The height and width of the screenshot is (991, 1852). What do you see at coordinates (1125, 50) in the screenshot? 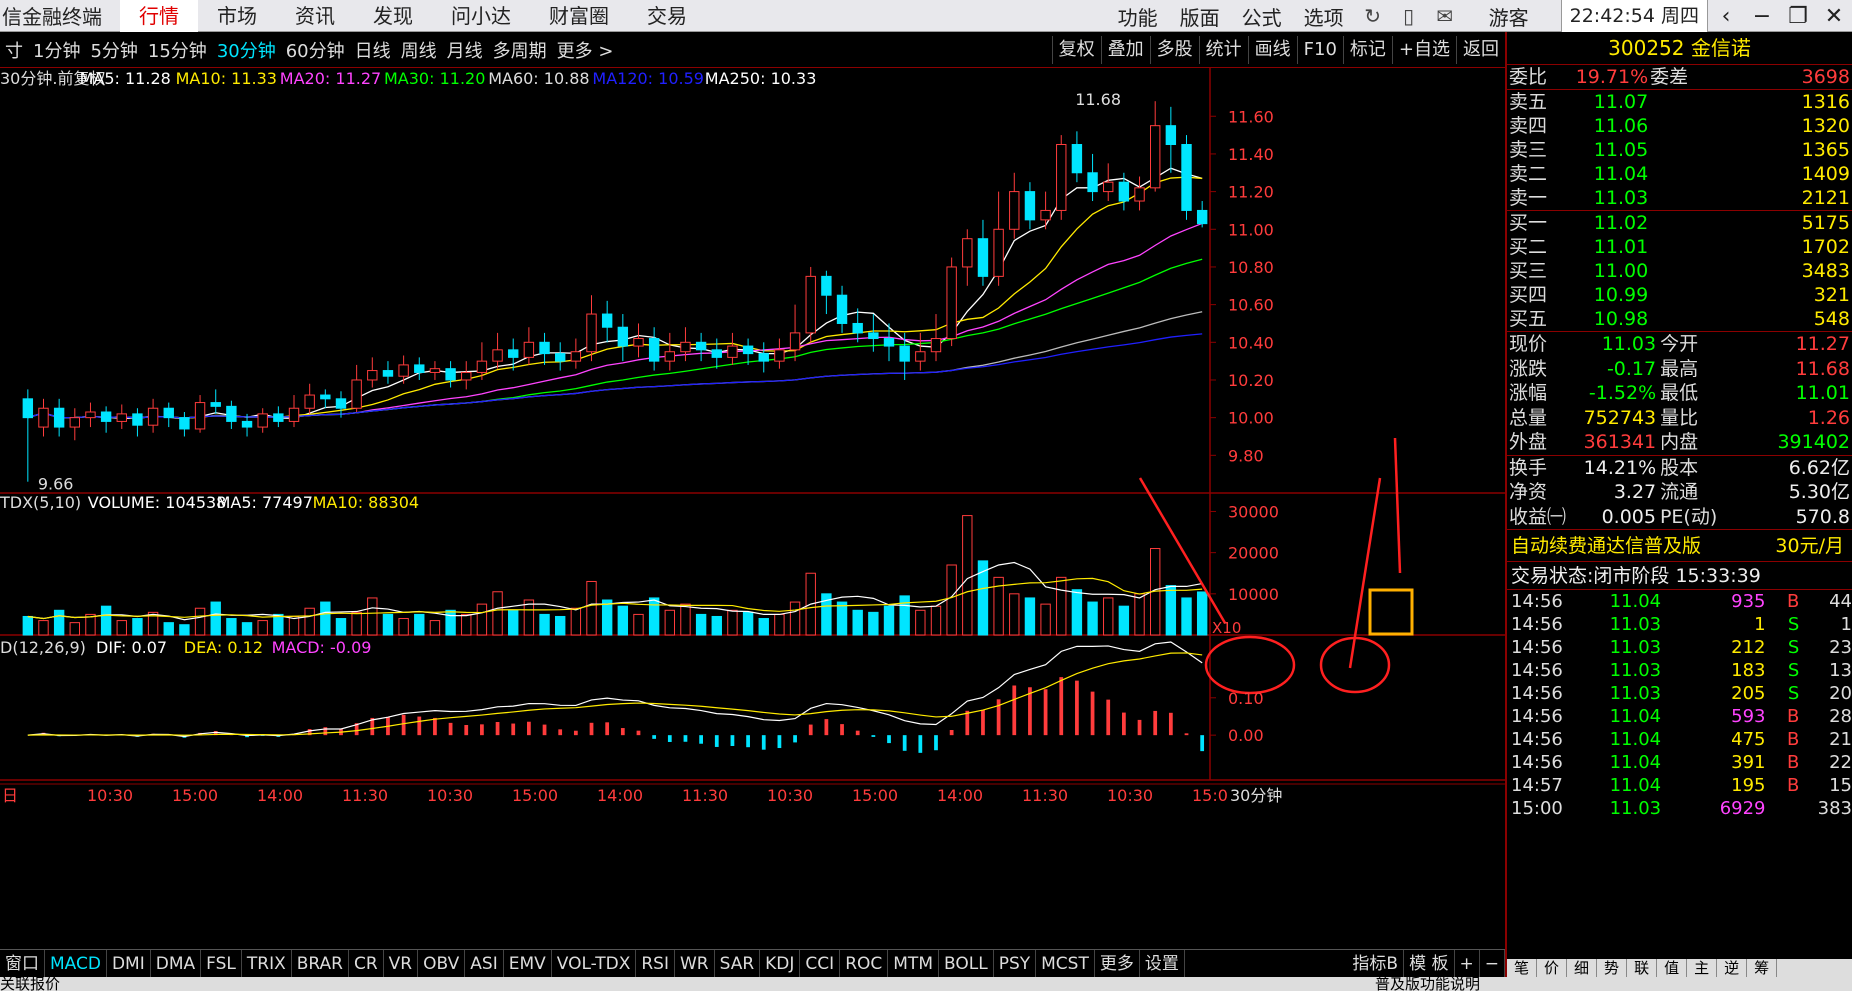
I see `tool-button-1: 叠加` at bounding box center [1125, 50].